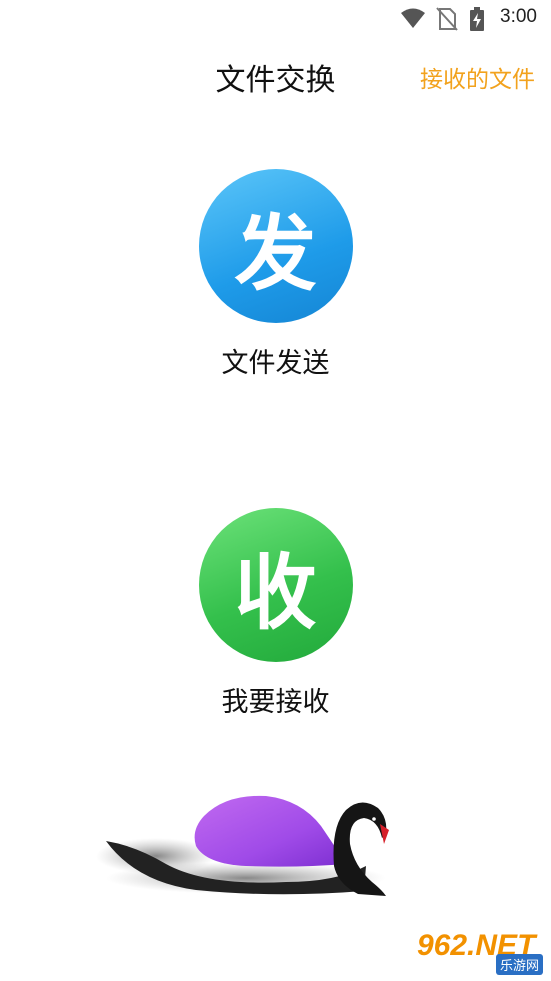 The image size is (551, 981). What do you see at coordinates (478, 952) in the screenshot?
I see `watermark-logo: 962.NET 乐游网` at bounding box center [478, 952].